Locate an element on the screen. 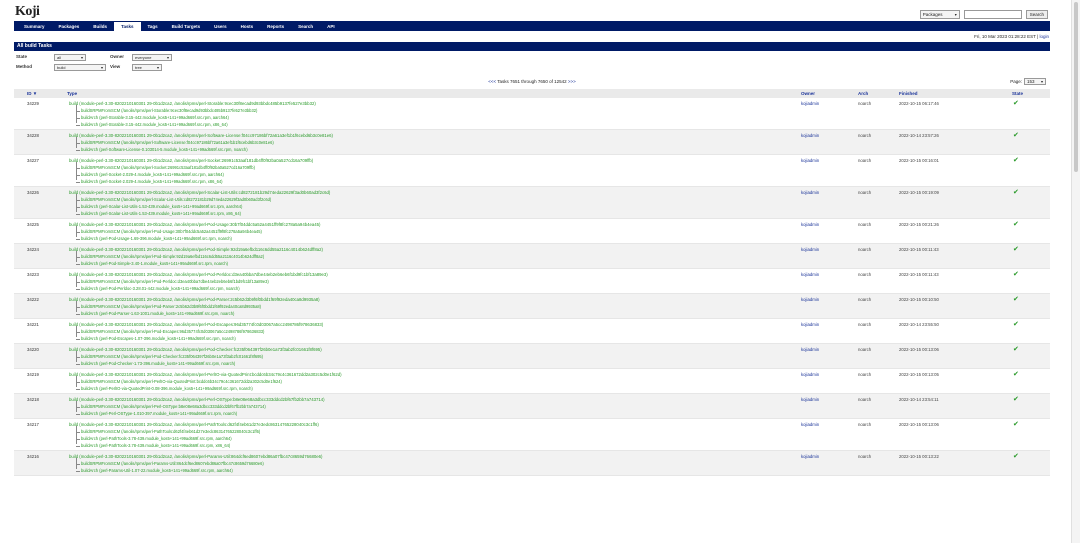  tab-builds: Builds is located at coordinates (100, 26).